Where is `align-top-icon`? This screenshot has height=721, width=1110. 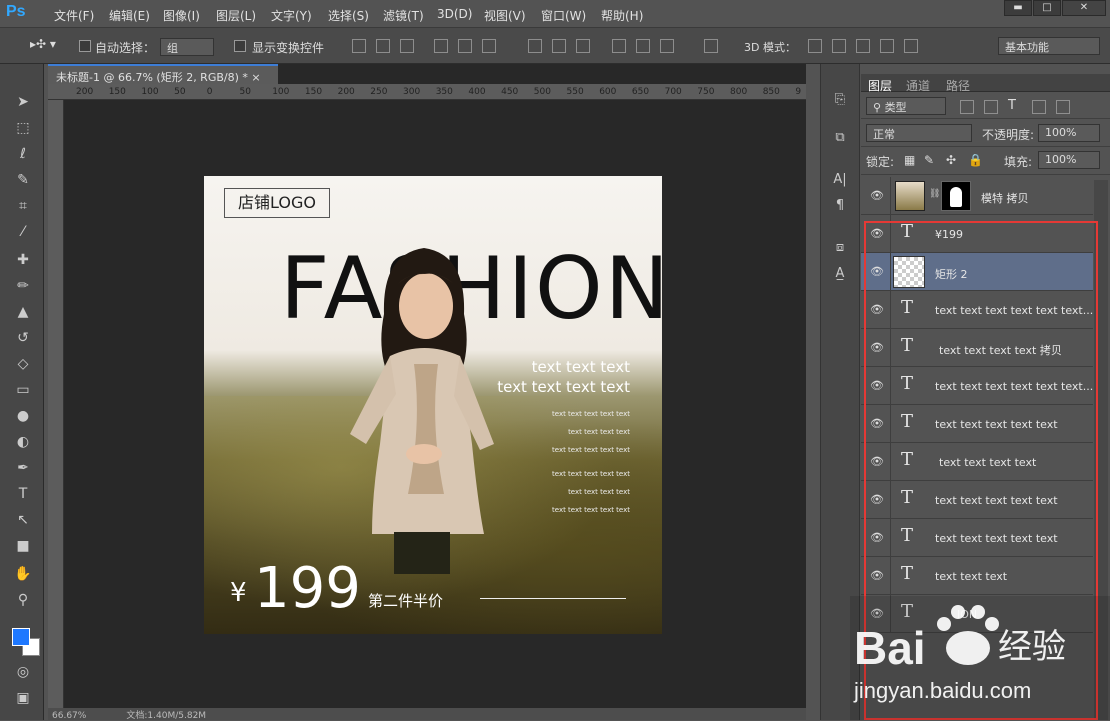
align-top-icon is located at coordinates (359, 46).